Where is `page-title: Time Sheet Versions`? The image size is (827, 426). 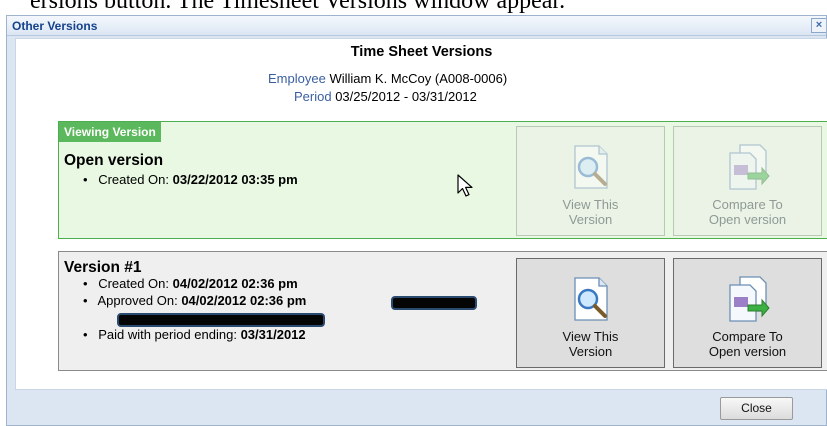
page-title: Time Sheet Versions is located at coordinates (421, 52).